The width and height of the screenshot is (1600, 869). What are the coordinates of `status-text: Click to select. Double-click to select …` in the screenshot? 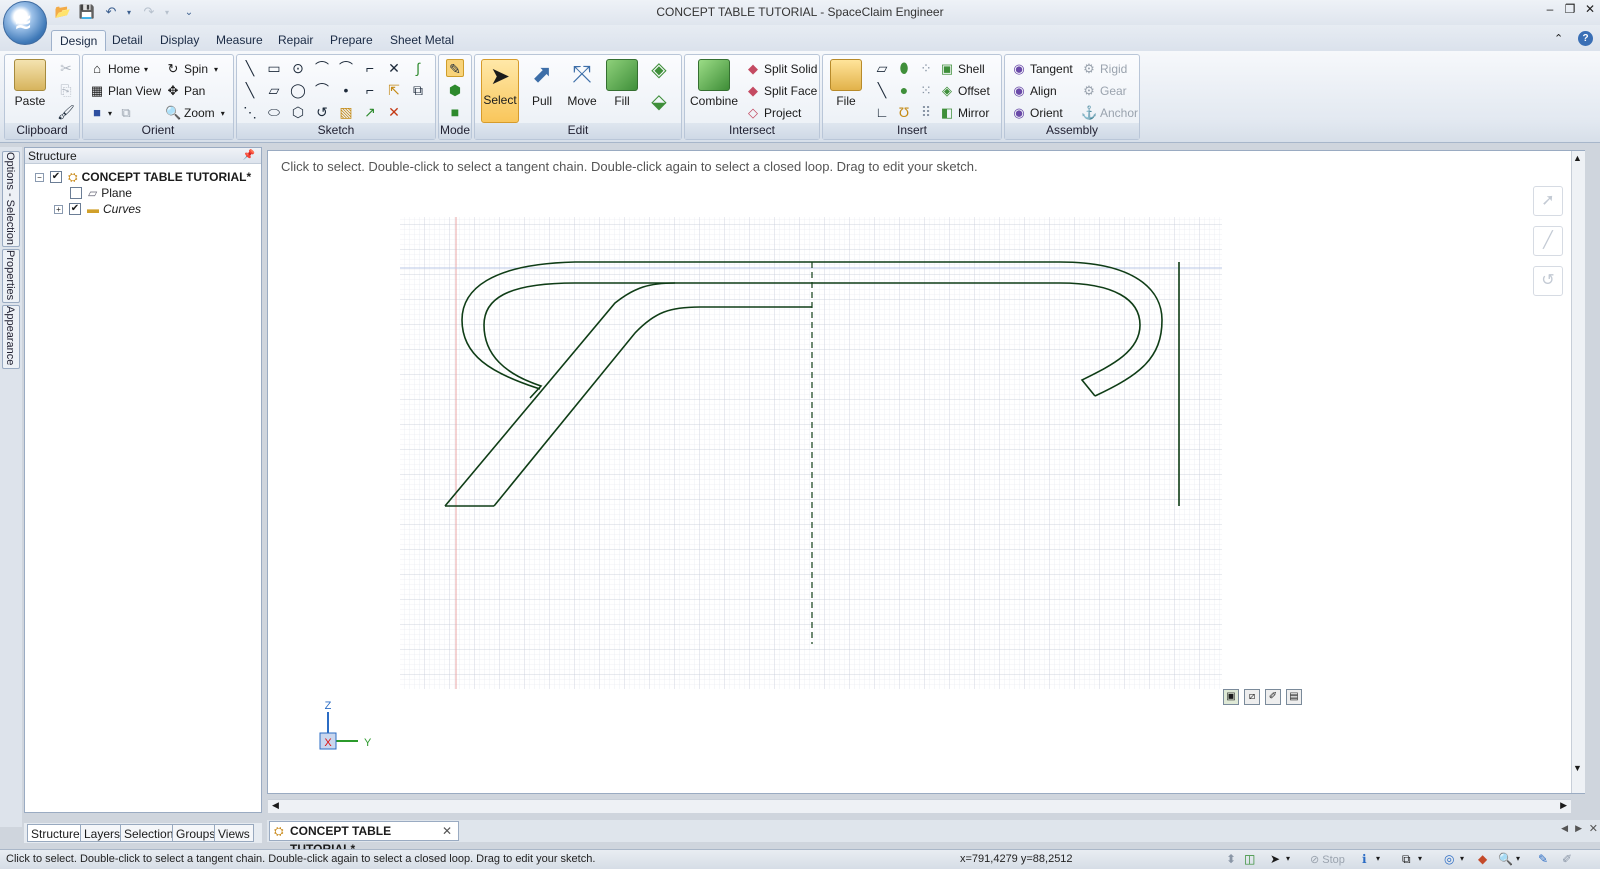 It's located at (301, 859).